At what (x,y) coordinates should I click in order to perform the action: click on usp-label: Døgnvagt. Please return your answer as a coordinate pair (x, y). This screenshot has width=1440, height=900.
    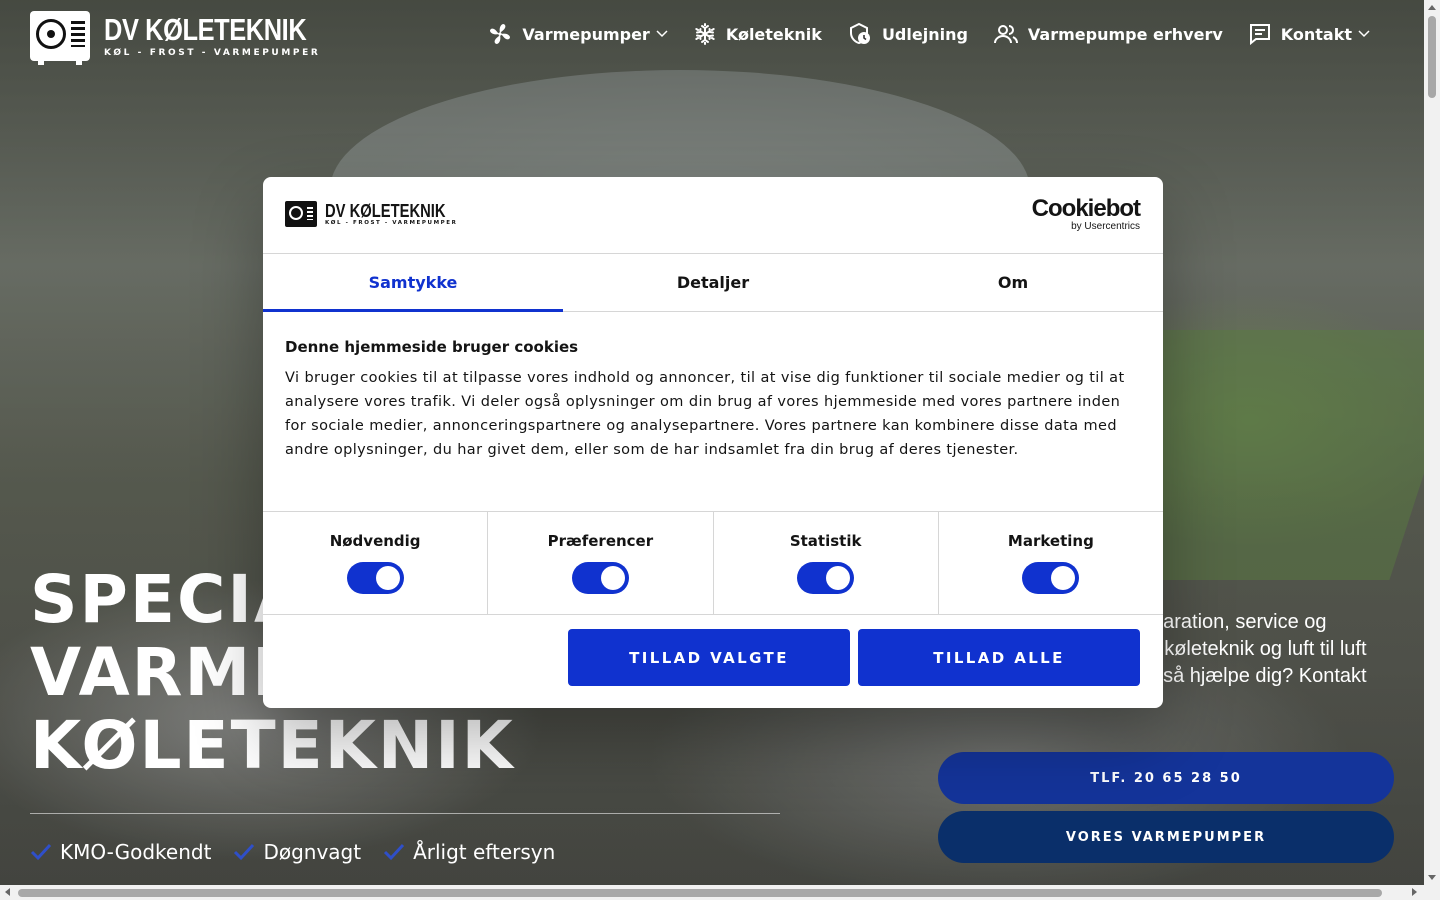
    Looking at the image, I should click on (312, 852).